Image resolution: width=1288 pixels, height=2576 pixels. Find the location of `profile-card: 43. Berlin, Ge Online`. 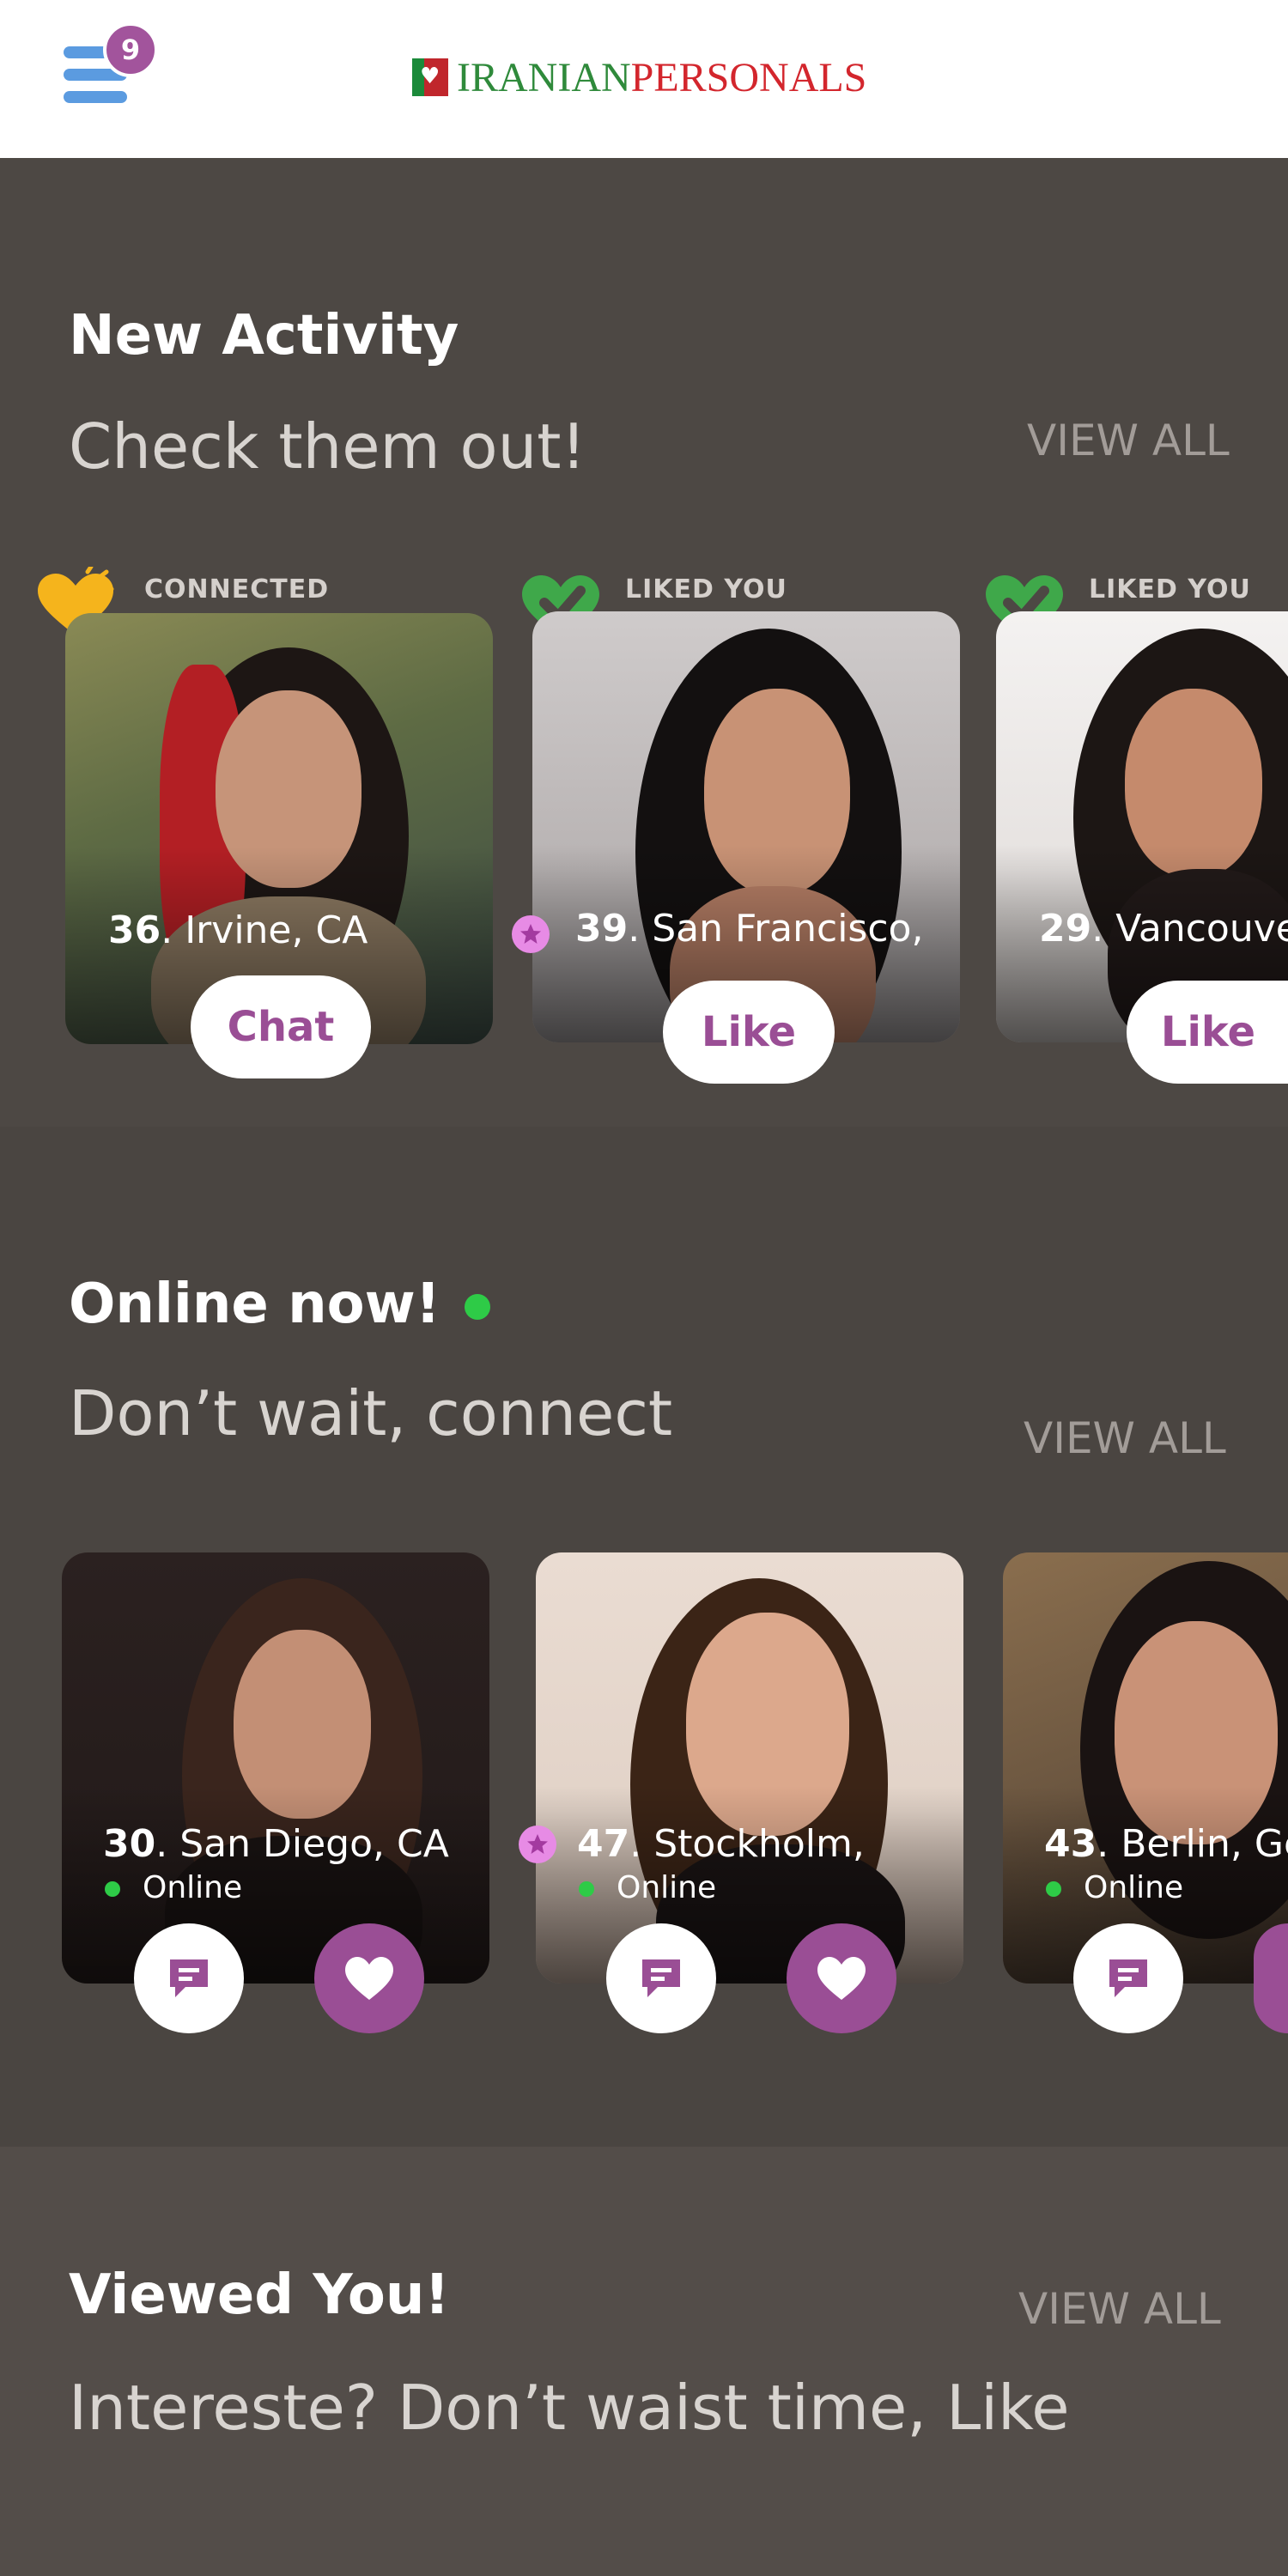

profile-card: 43. Berlin, Ge Online is located at coordinates (1145, 1768).